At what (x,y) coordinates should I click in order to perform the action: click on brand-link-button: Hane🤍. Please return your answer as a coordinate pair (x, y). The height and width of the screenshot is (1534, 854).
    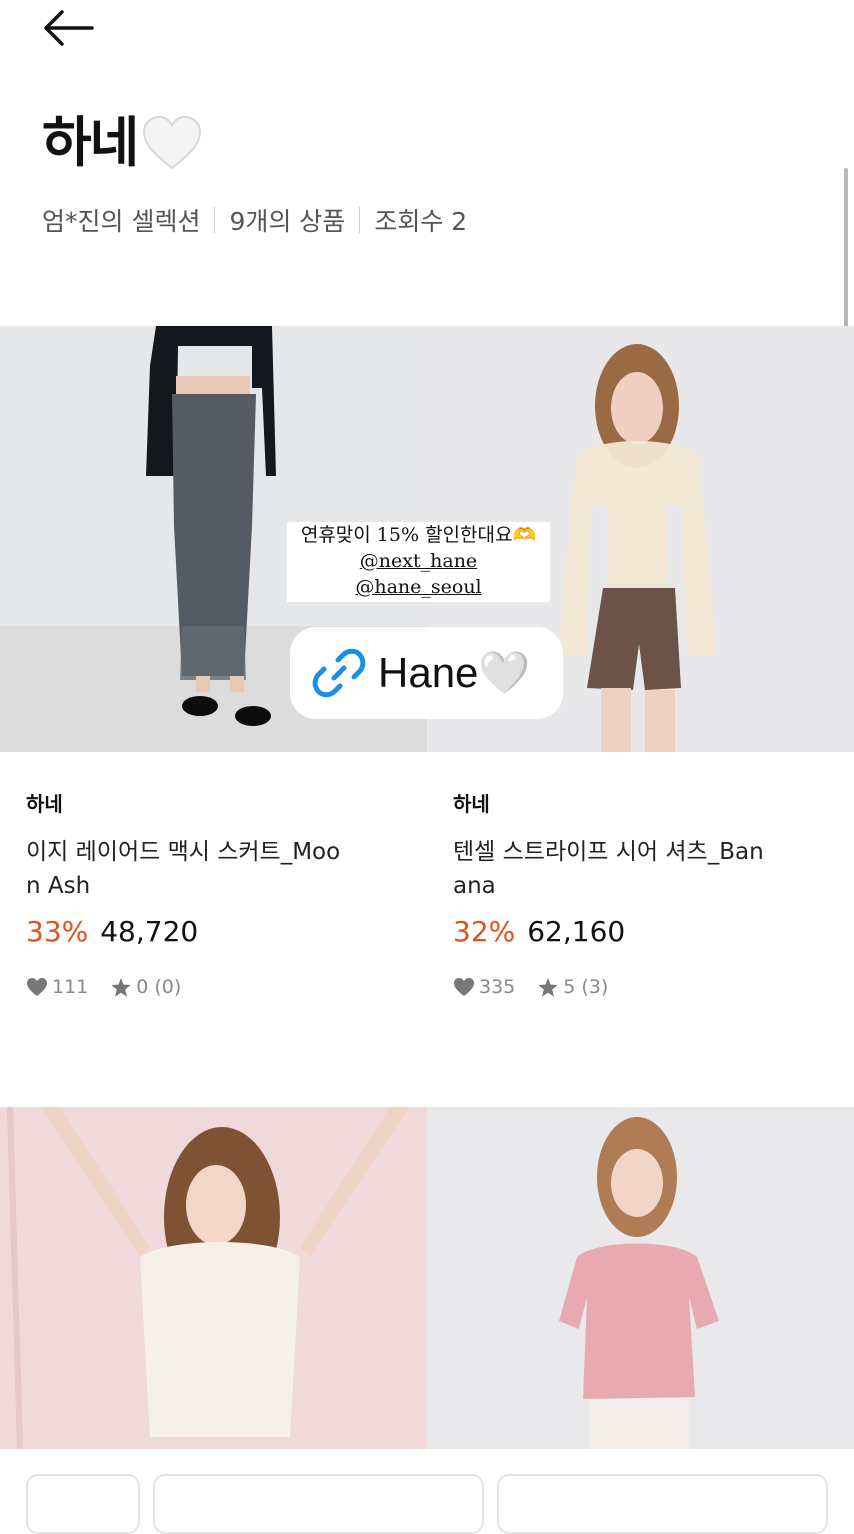
    Looking at the image, I should click on (426, 673).